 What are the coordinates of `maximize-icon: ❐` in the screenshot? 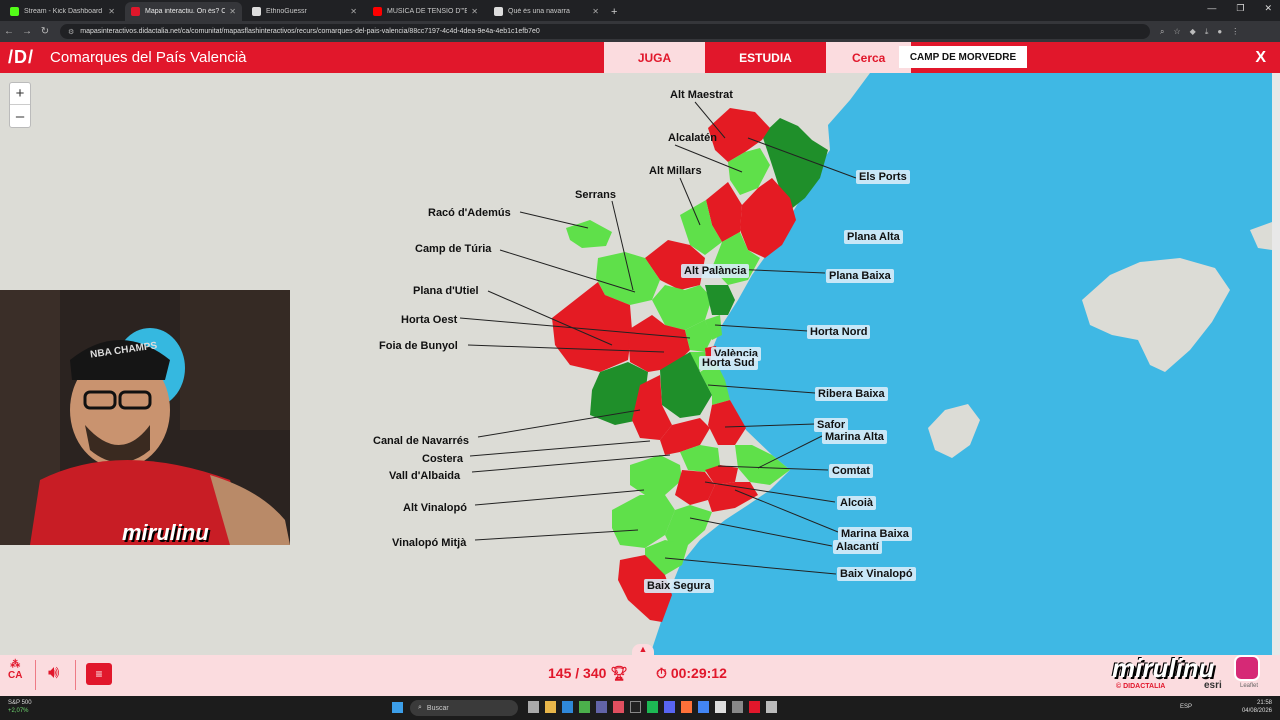 It's located at (1240, 8).